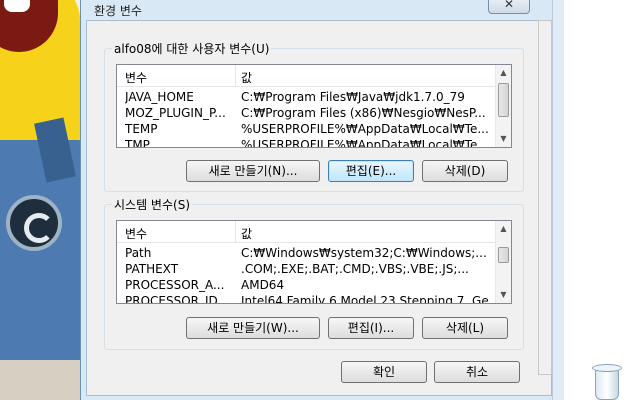 Image resolution: width=640 pixels, height=400 pixels. What do you see at coordinates (353, 97) in the screenshot?
I see `variable-value: C:₩Program Files₩Java₩jdk1.7.0_79` at bounding box center [353, 97].